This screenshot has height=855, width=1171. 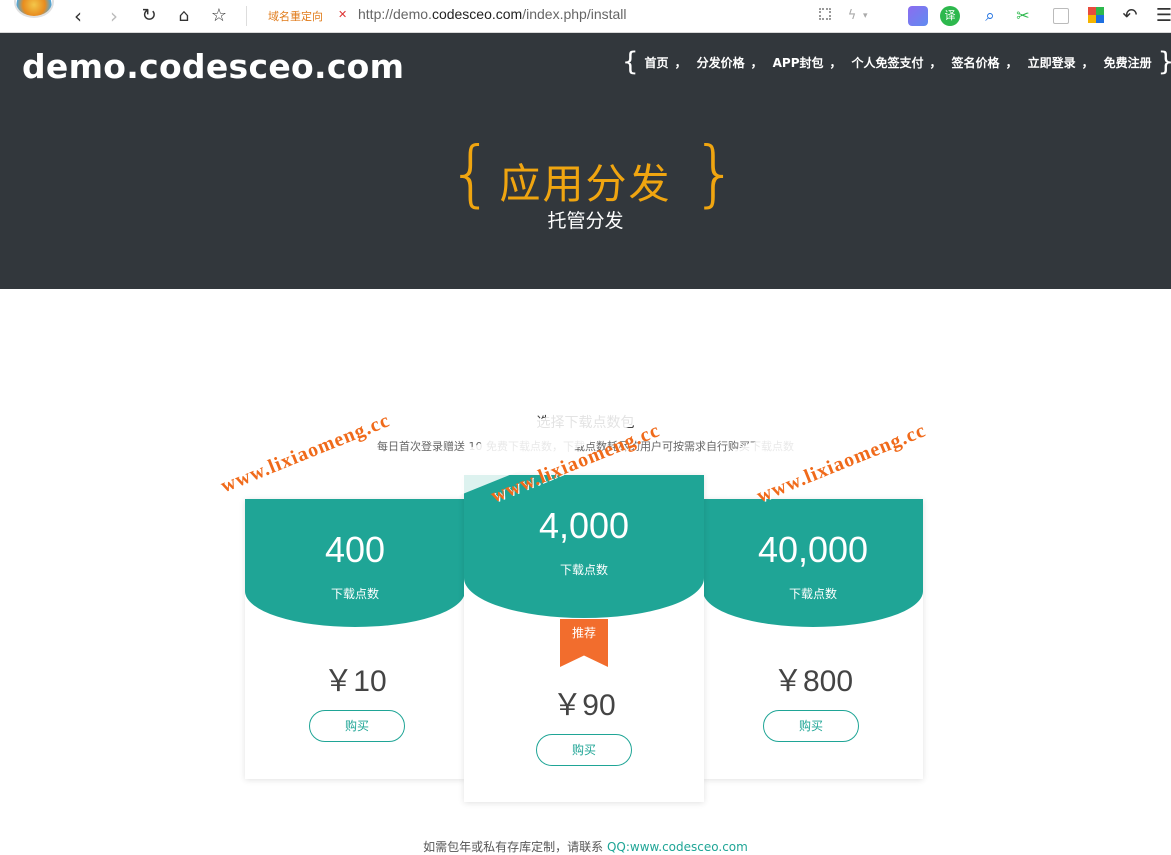 I want to click on insecure-page-icon: ✕, so click(x=345, y=16).